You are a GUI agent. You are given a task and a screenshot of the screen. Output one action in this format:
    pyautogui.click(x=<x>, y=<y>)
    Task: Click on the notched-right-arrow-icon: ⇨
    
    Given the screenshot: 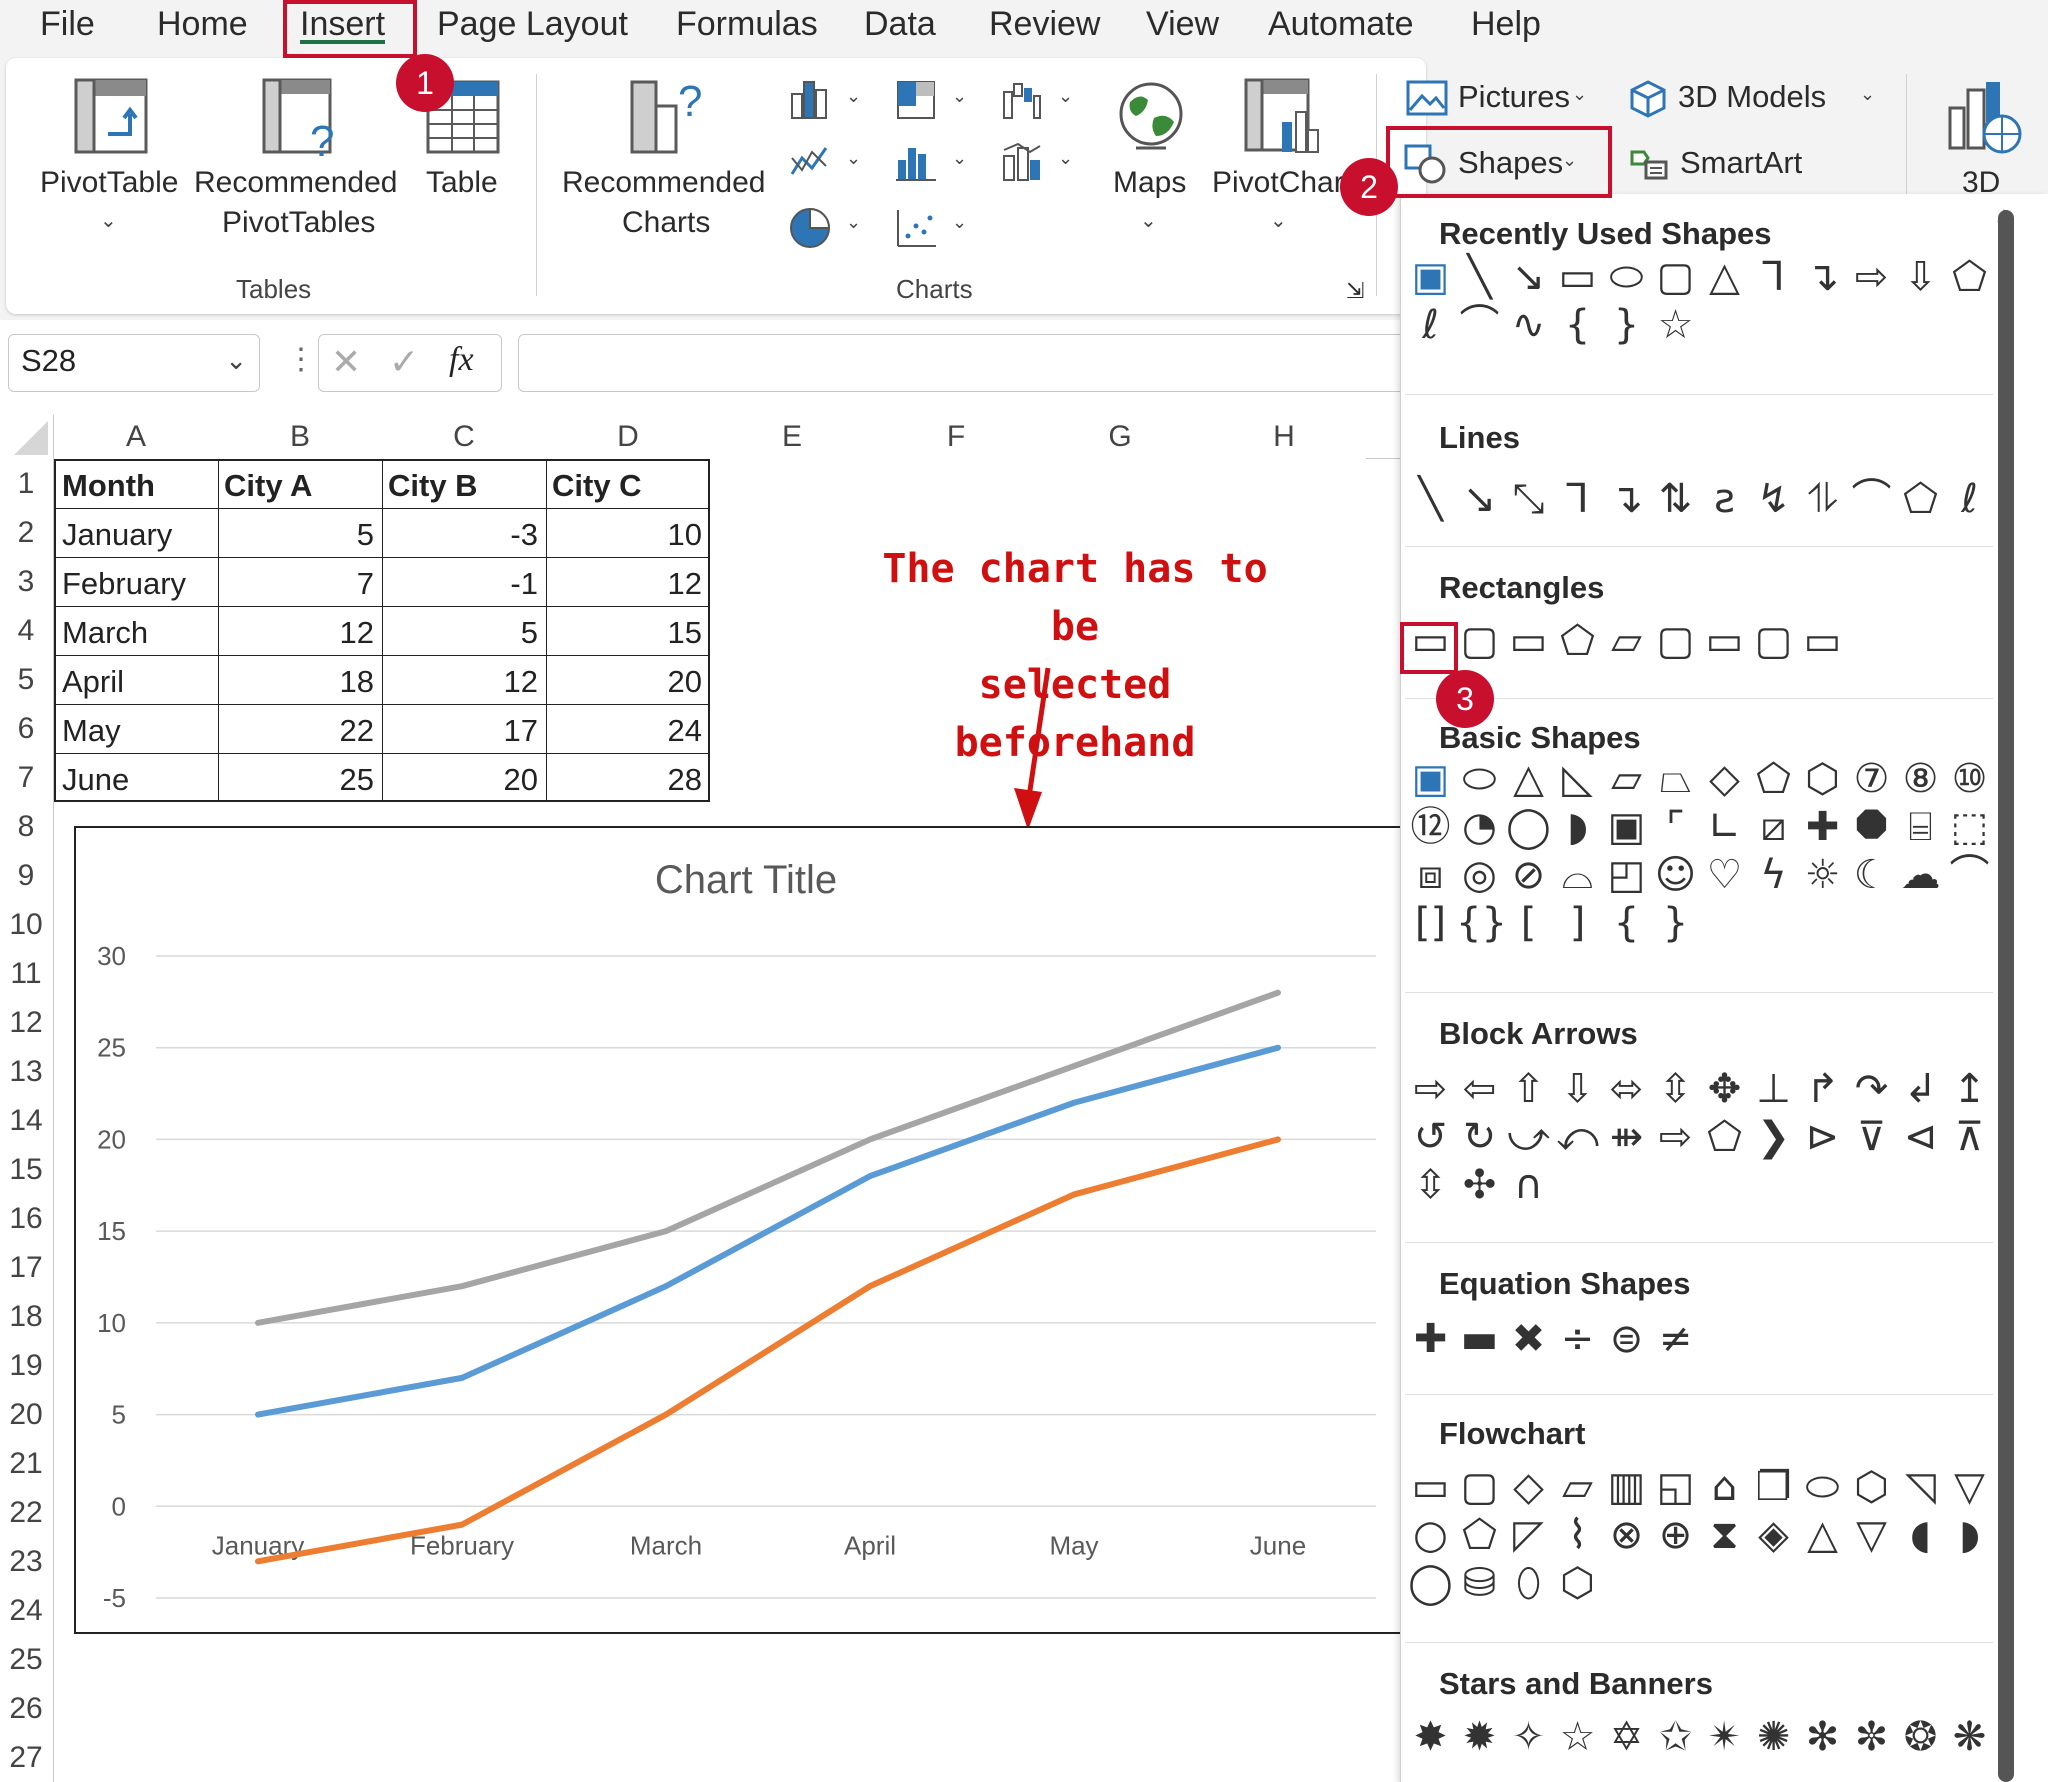 What is the action you would take?
    pyautogui.click(x=1675, y=1137)
    